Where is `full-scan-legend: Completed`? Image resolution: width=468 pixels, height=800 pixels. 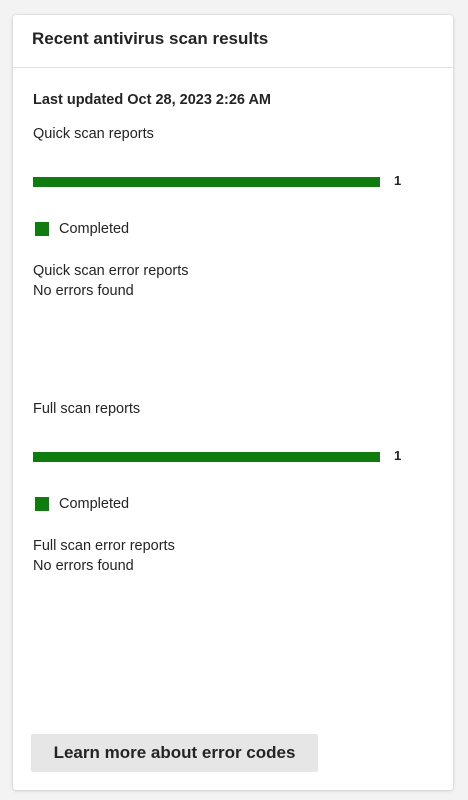 full-scan-legend: Completed is located at coordinates (82, 504).